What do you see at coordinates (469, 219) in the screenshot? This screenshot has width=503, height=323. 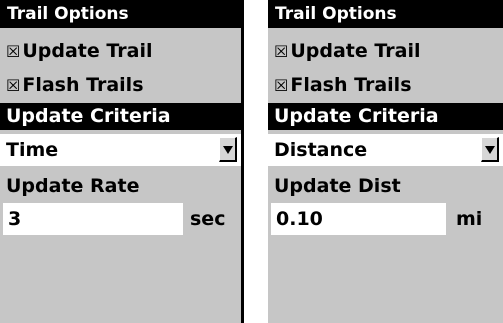 I see `unit-label: mi` at bounding box center [469, 219].